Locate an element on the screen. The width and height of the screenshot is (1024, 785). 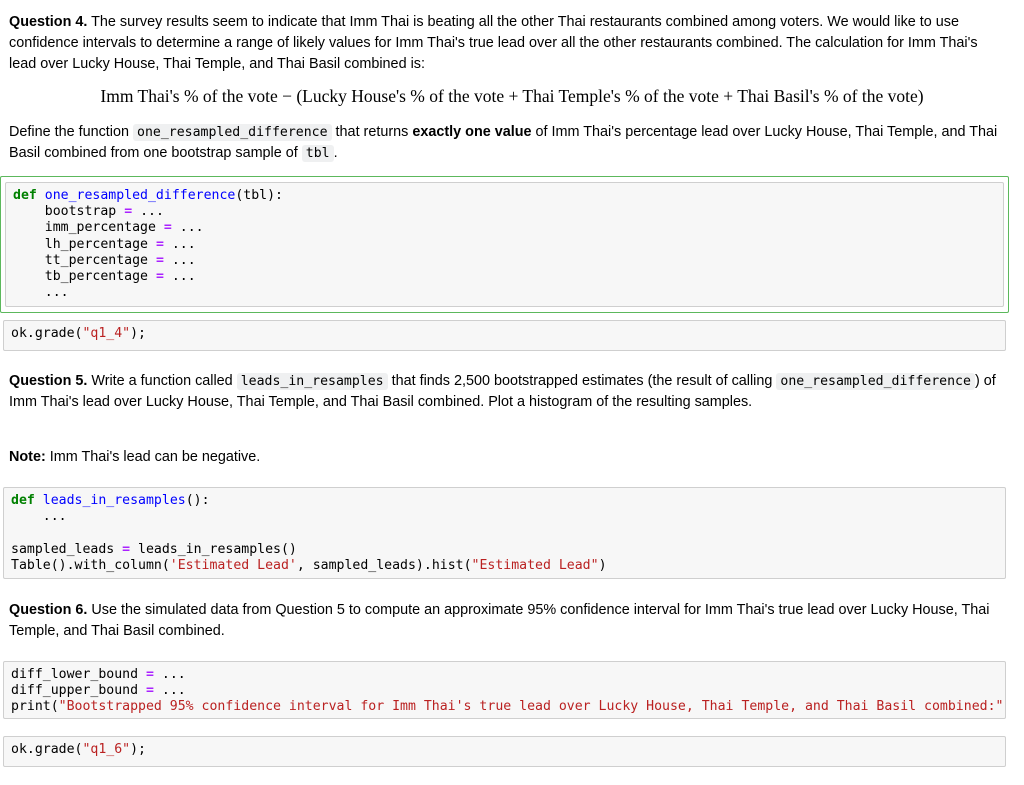
code-editor: ok.grade("q1_6"); is located at coordinates (504, 750).